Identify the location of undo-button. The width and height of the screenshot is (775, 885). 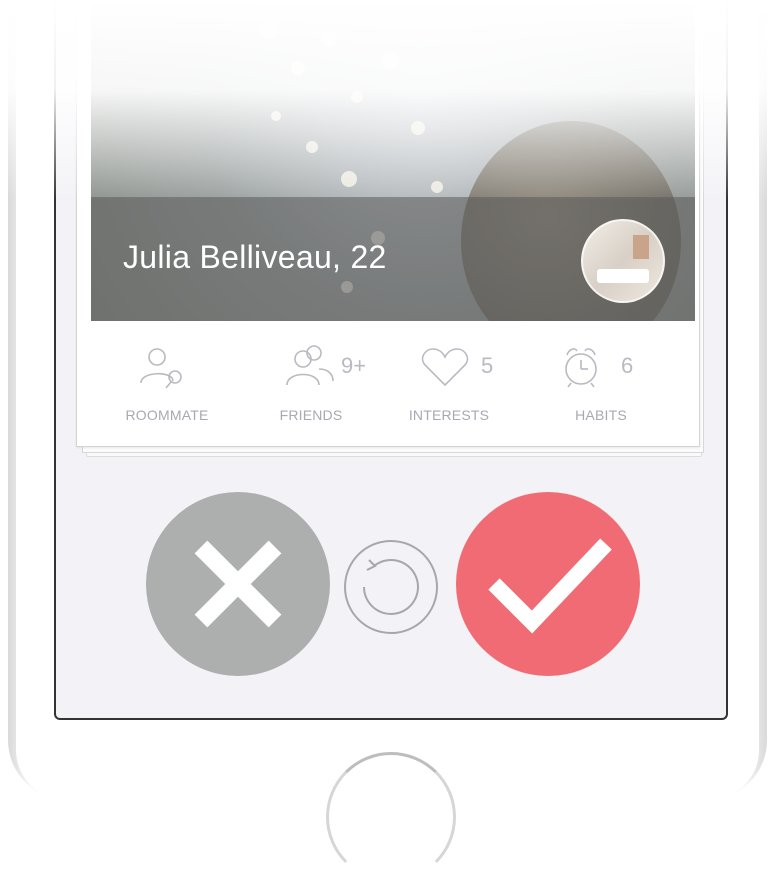
(391, 587).